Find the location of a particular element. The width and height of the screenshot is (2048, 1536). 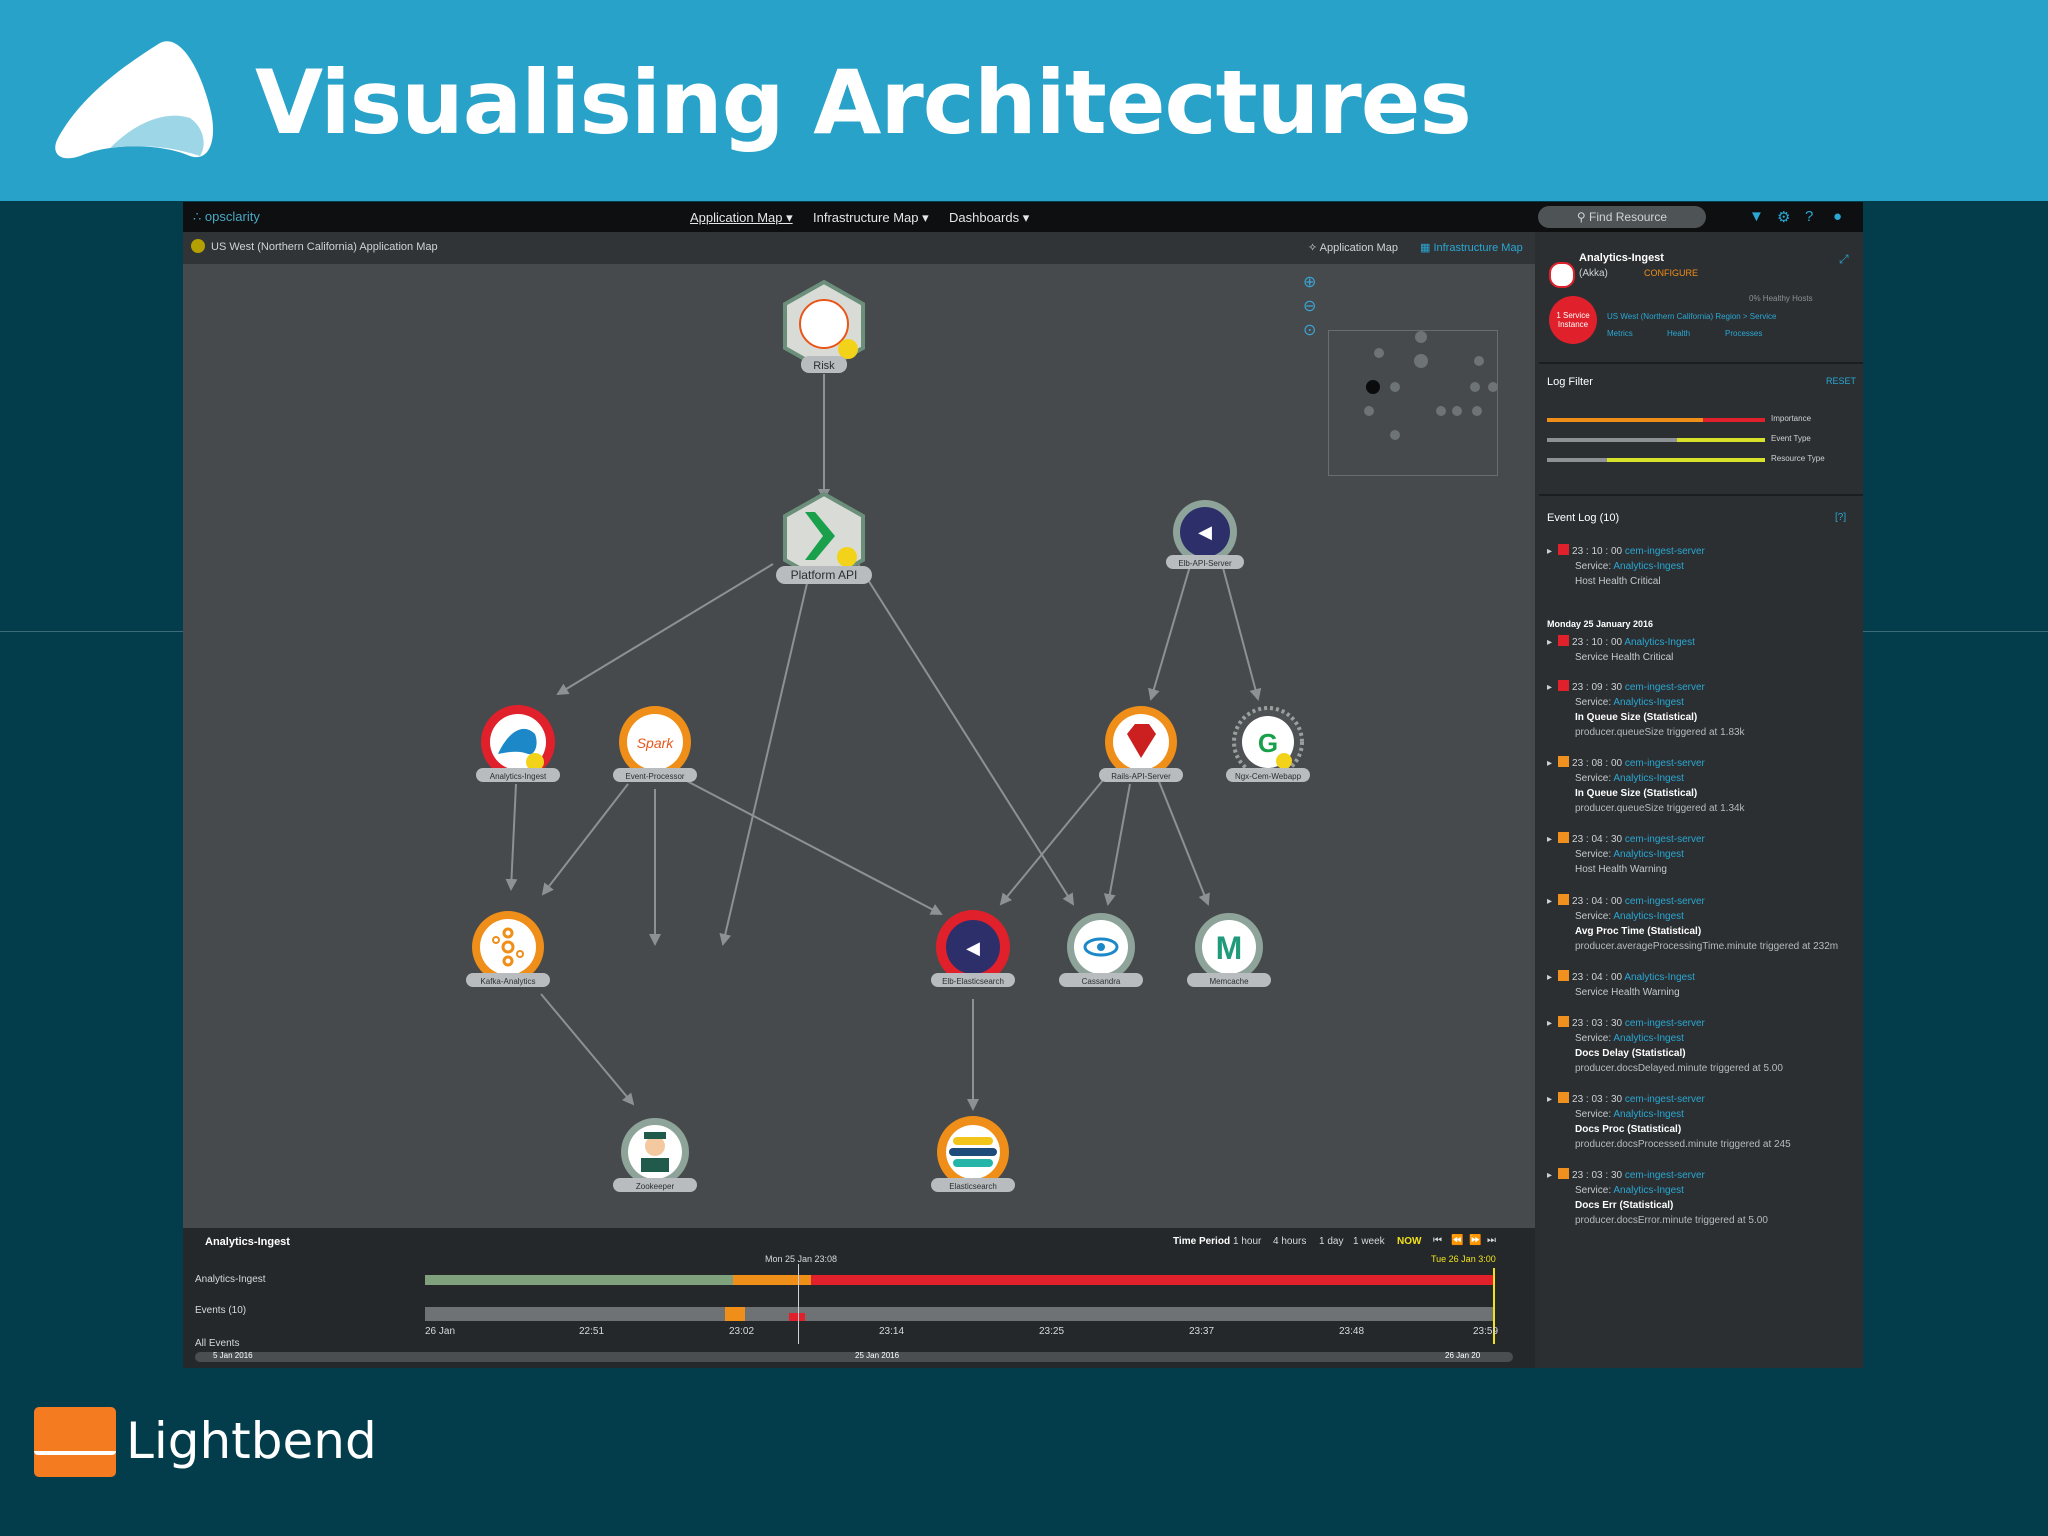

event-title: Service Health Critical is located at coordinates (1624, 657).